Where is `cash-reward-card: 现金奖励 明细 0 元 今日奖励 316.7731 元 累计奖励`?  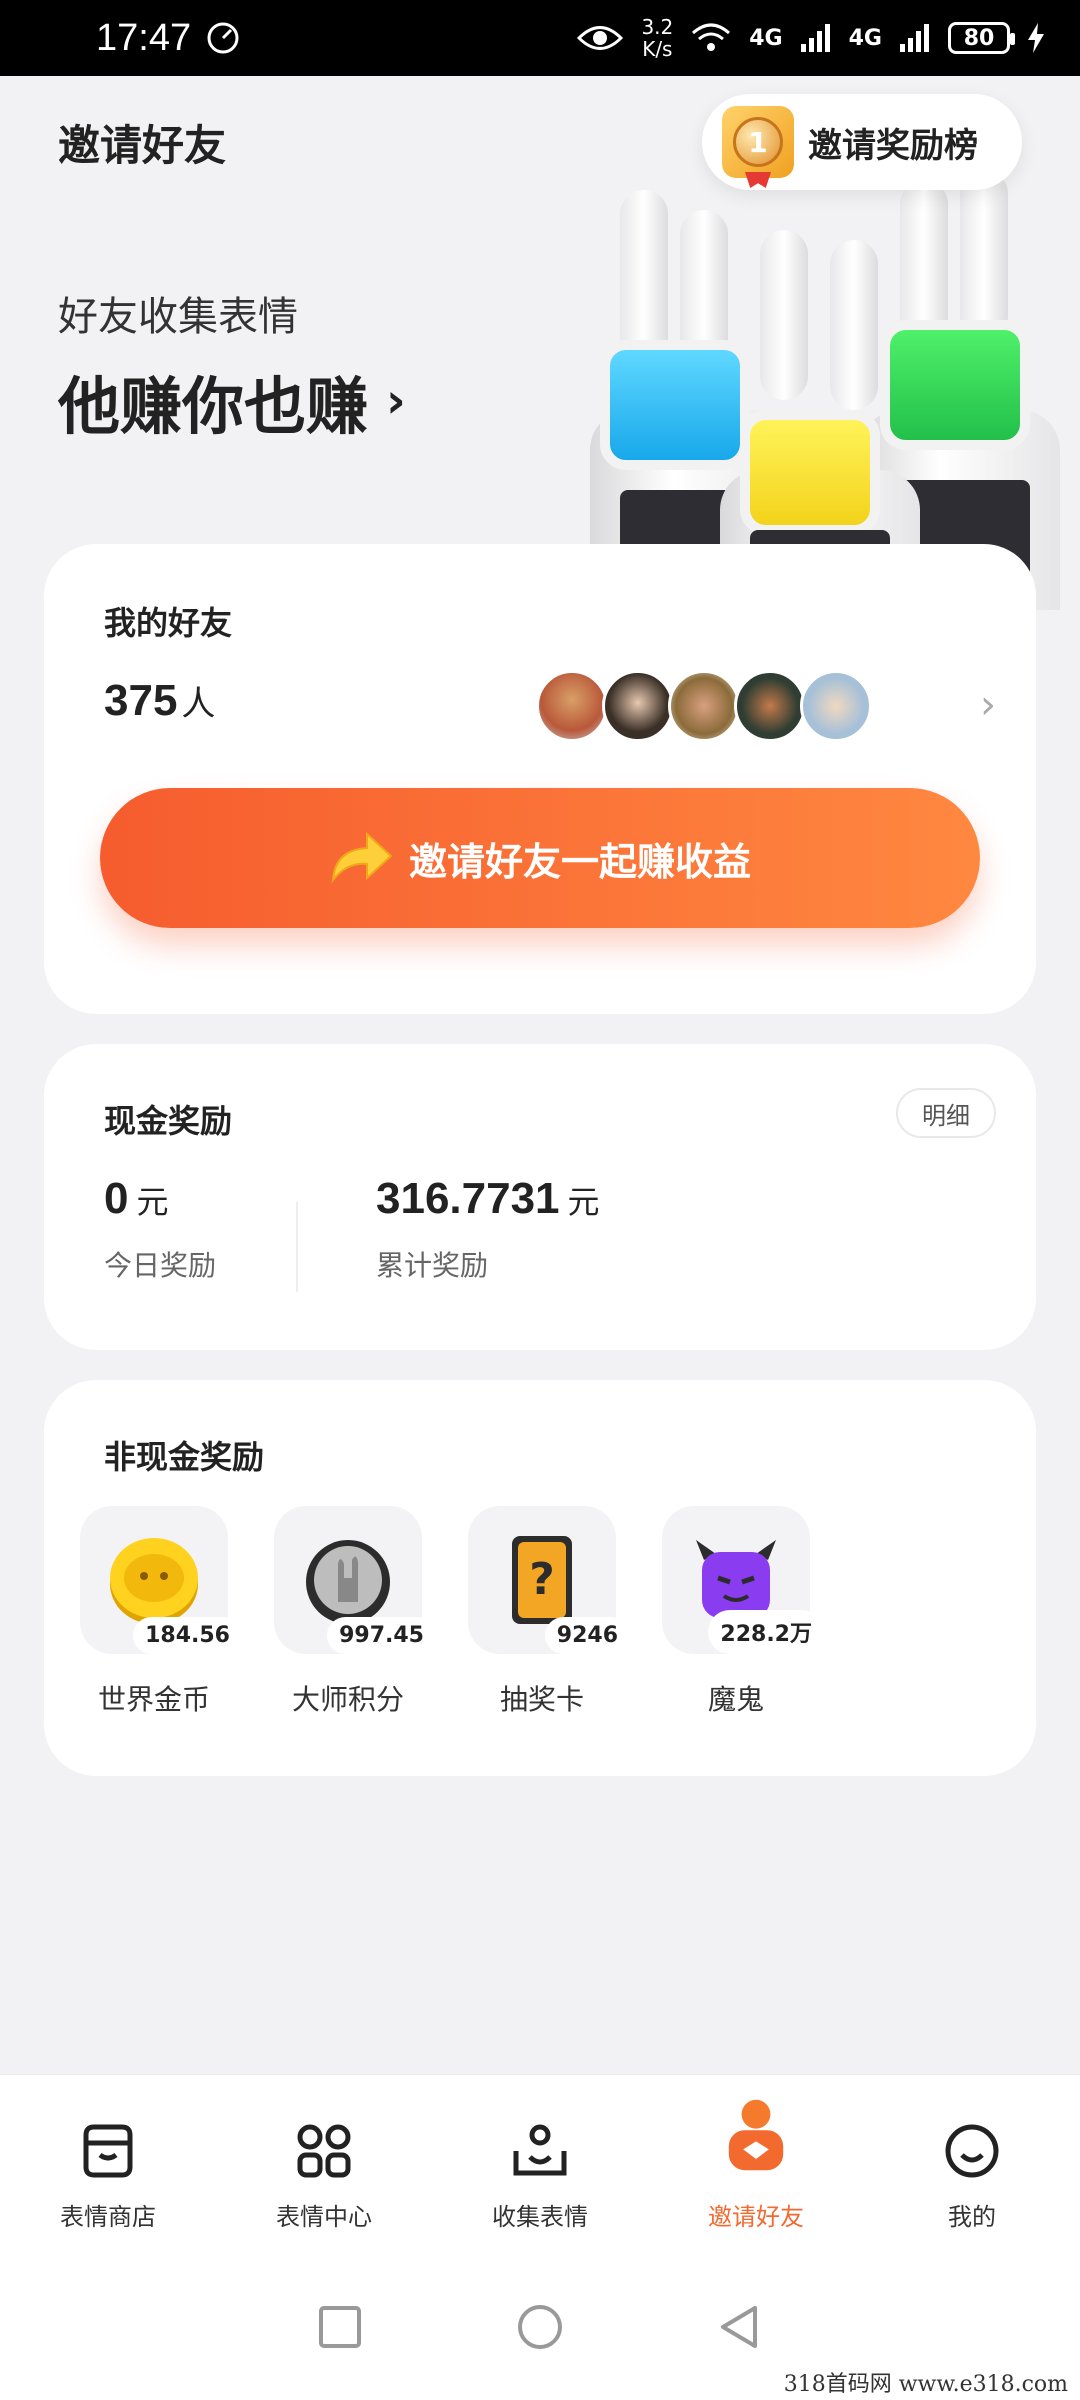
cash-reward-card: 现金奖励 明细 0 元 今日奖励 316.7731 元 累计奖励 is located at coordinates (540, 1197).